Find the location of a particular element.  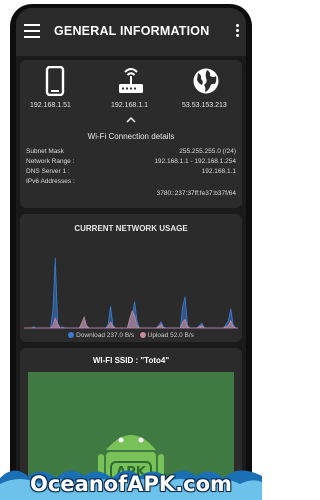

chevron-up-icon is located at coordinates (131, 120).